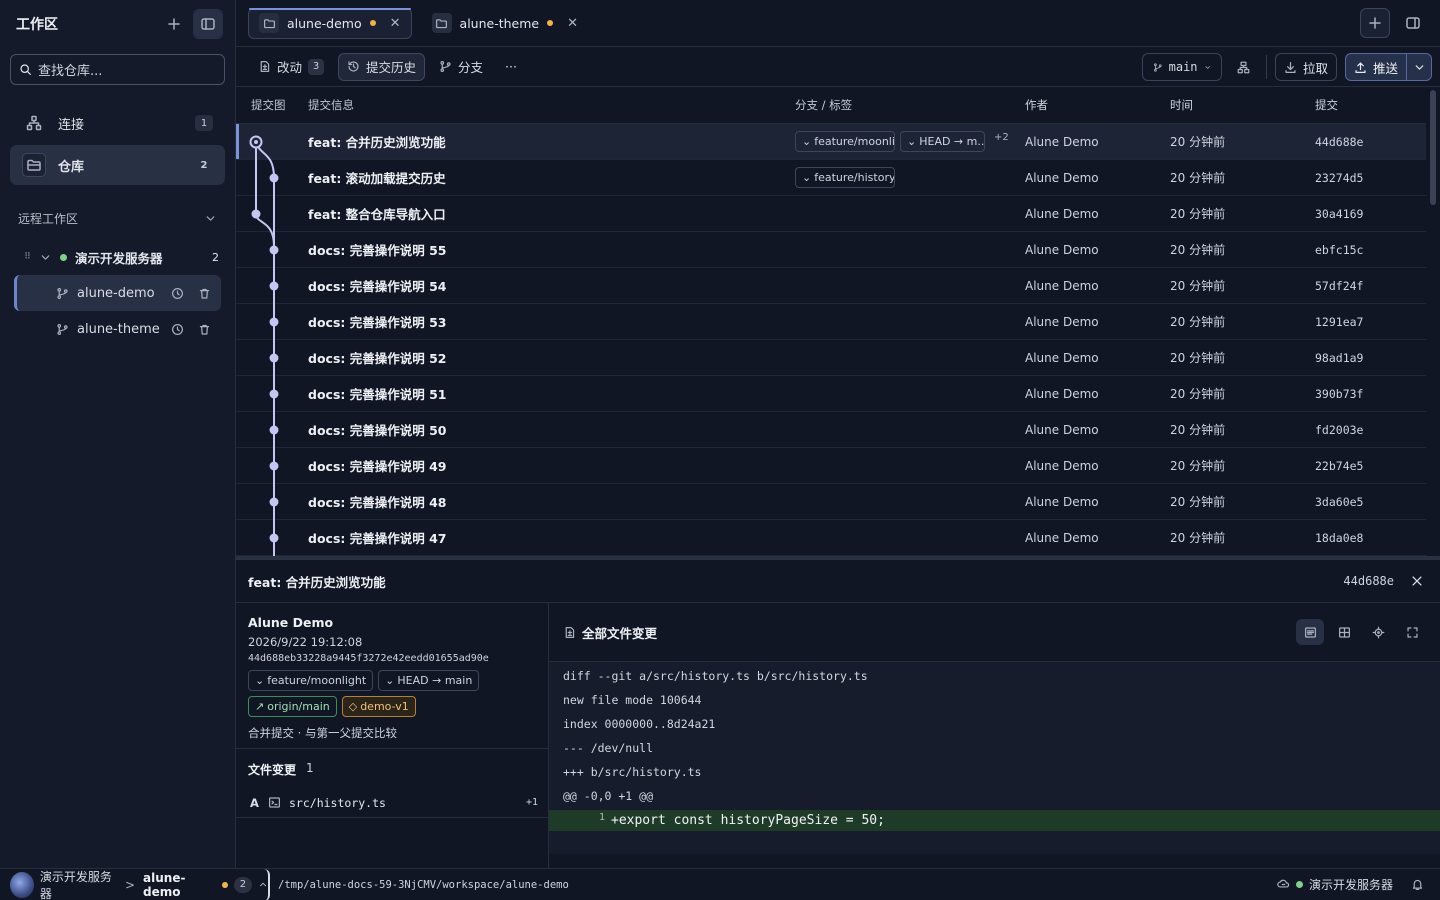  Describe the element at coordinates (382, 66) in the screenshot. I see `tab-history: 提交历史` at that location.